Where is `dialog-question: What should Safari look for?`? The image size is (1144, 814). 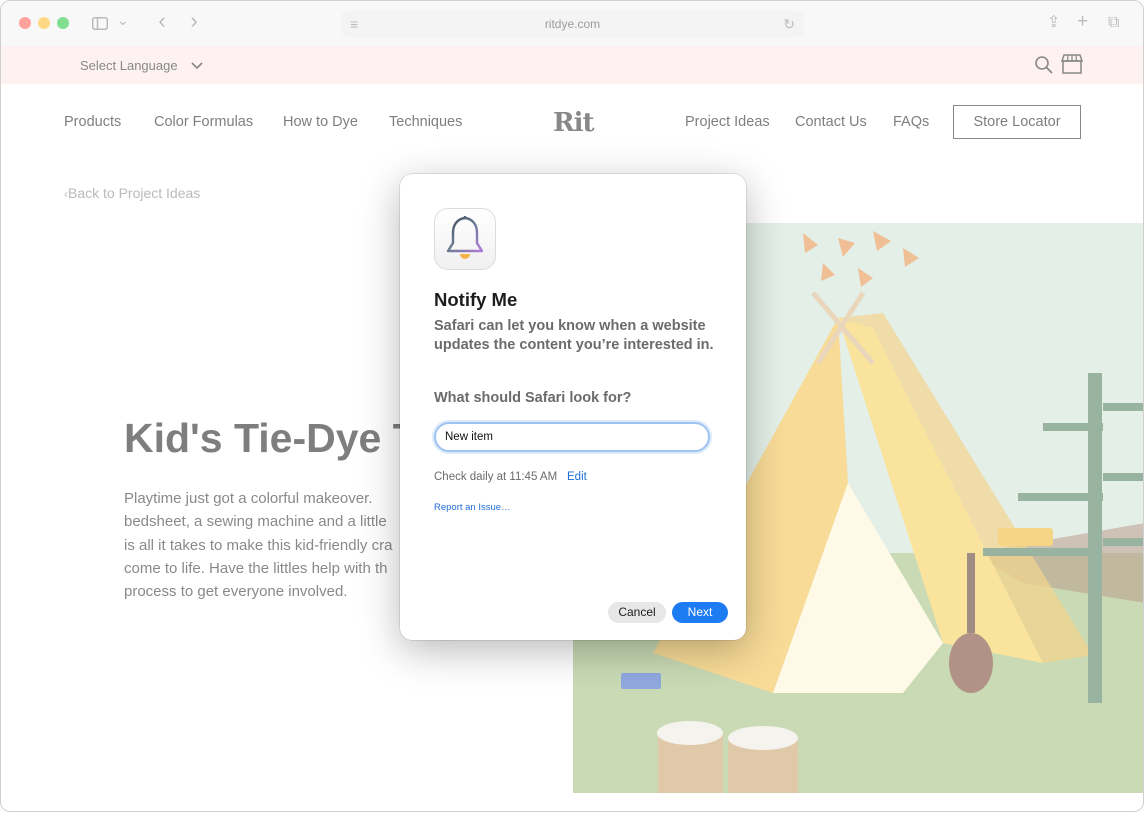
dialog-question: What should Safari look for? is located at coordinates (533, 398).